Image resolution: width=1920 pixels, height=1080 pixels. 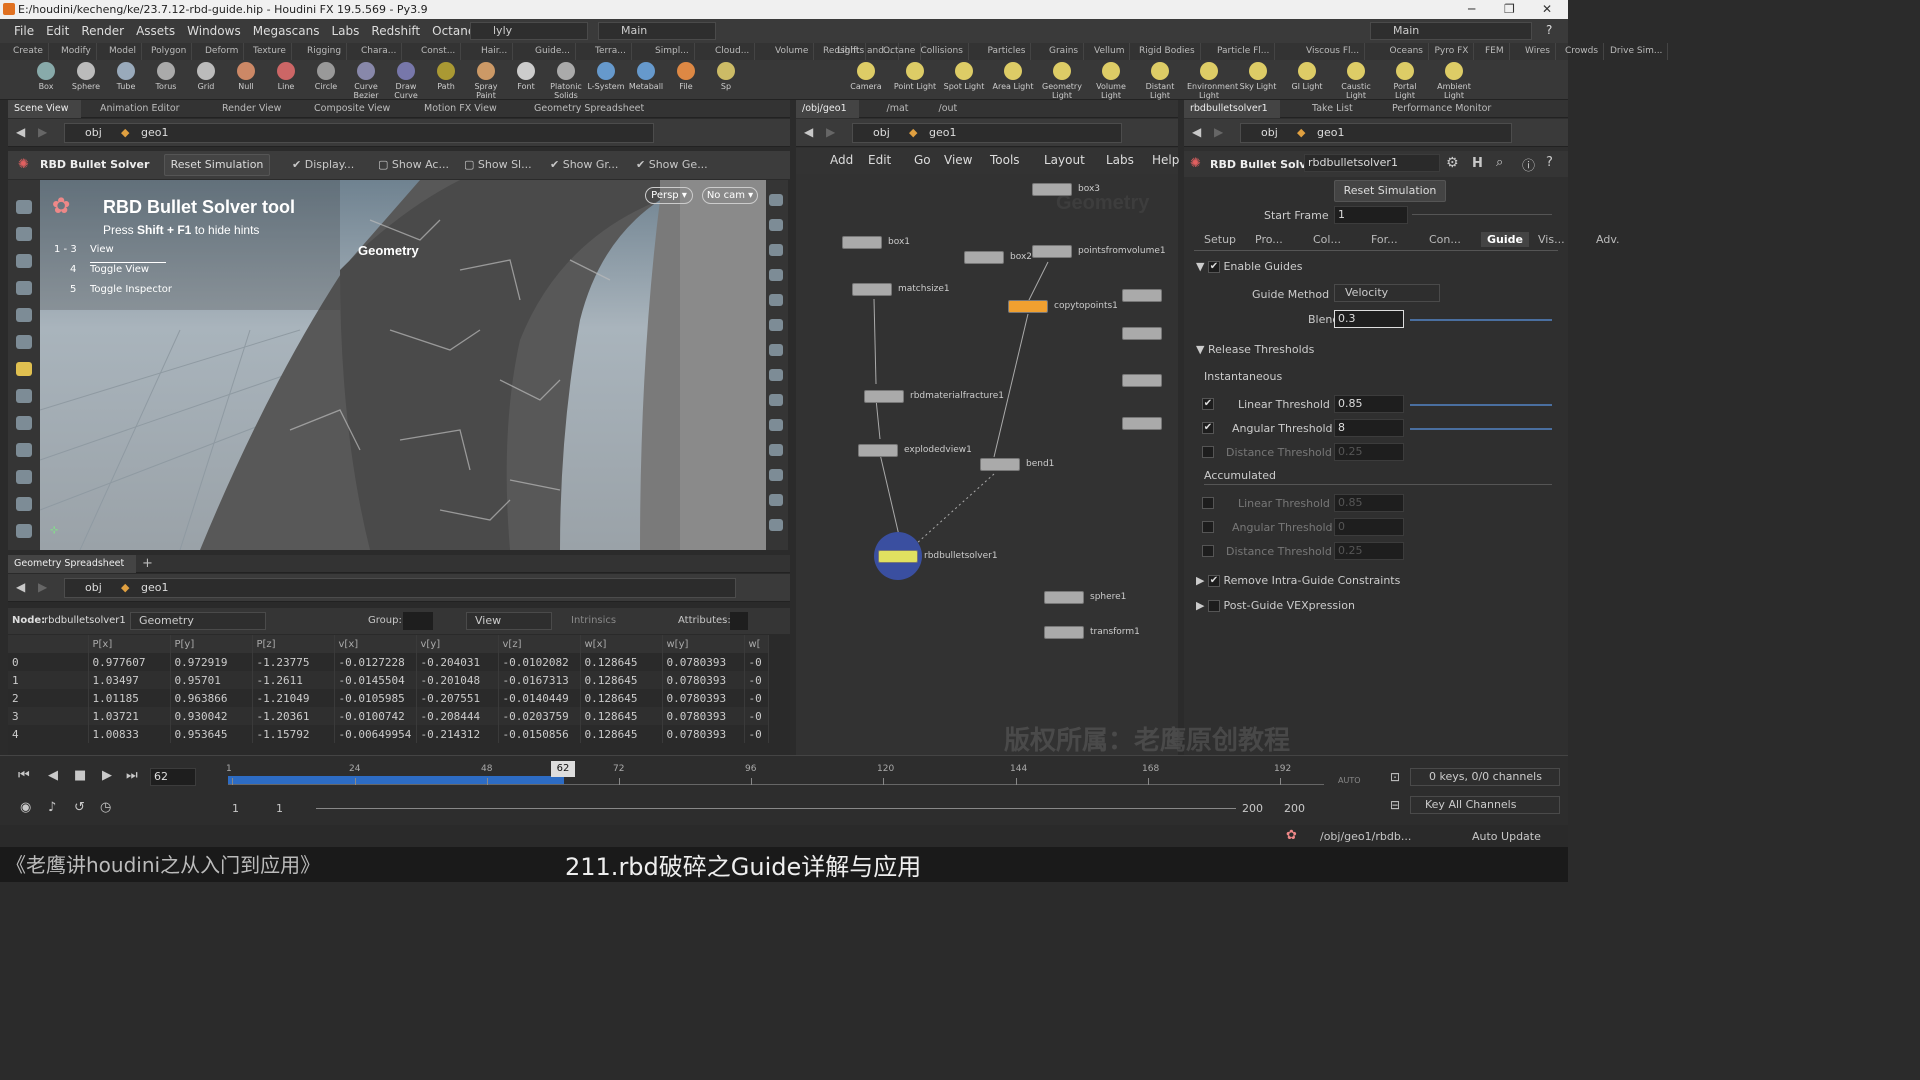 I want to click on enable-guides-toggle: ▼ ✔ Enable Guides, so click(x=1249, y=266).